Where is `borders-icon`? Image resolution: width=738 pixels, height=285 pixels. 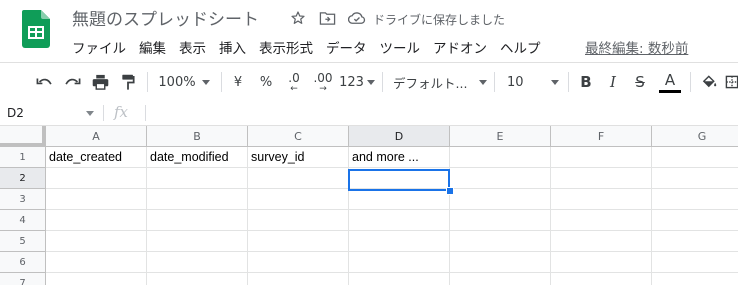 borders-icon is located at coordinates (731, 82).